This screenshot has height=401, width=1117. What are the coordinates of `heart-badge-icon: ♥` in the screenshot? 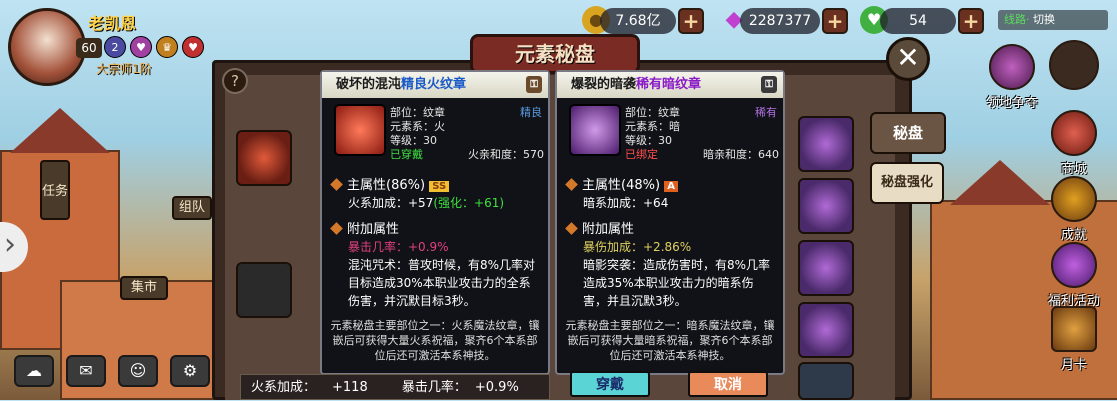 It's located at (141, 47).